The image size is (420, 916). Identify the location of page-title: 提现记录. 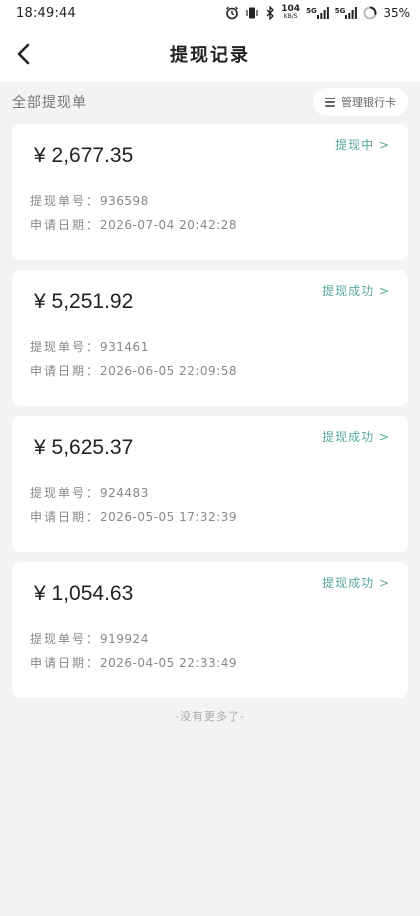
(210, 55).